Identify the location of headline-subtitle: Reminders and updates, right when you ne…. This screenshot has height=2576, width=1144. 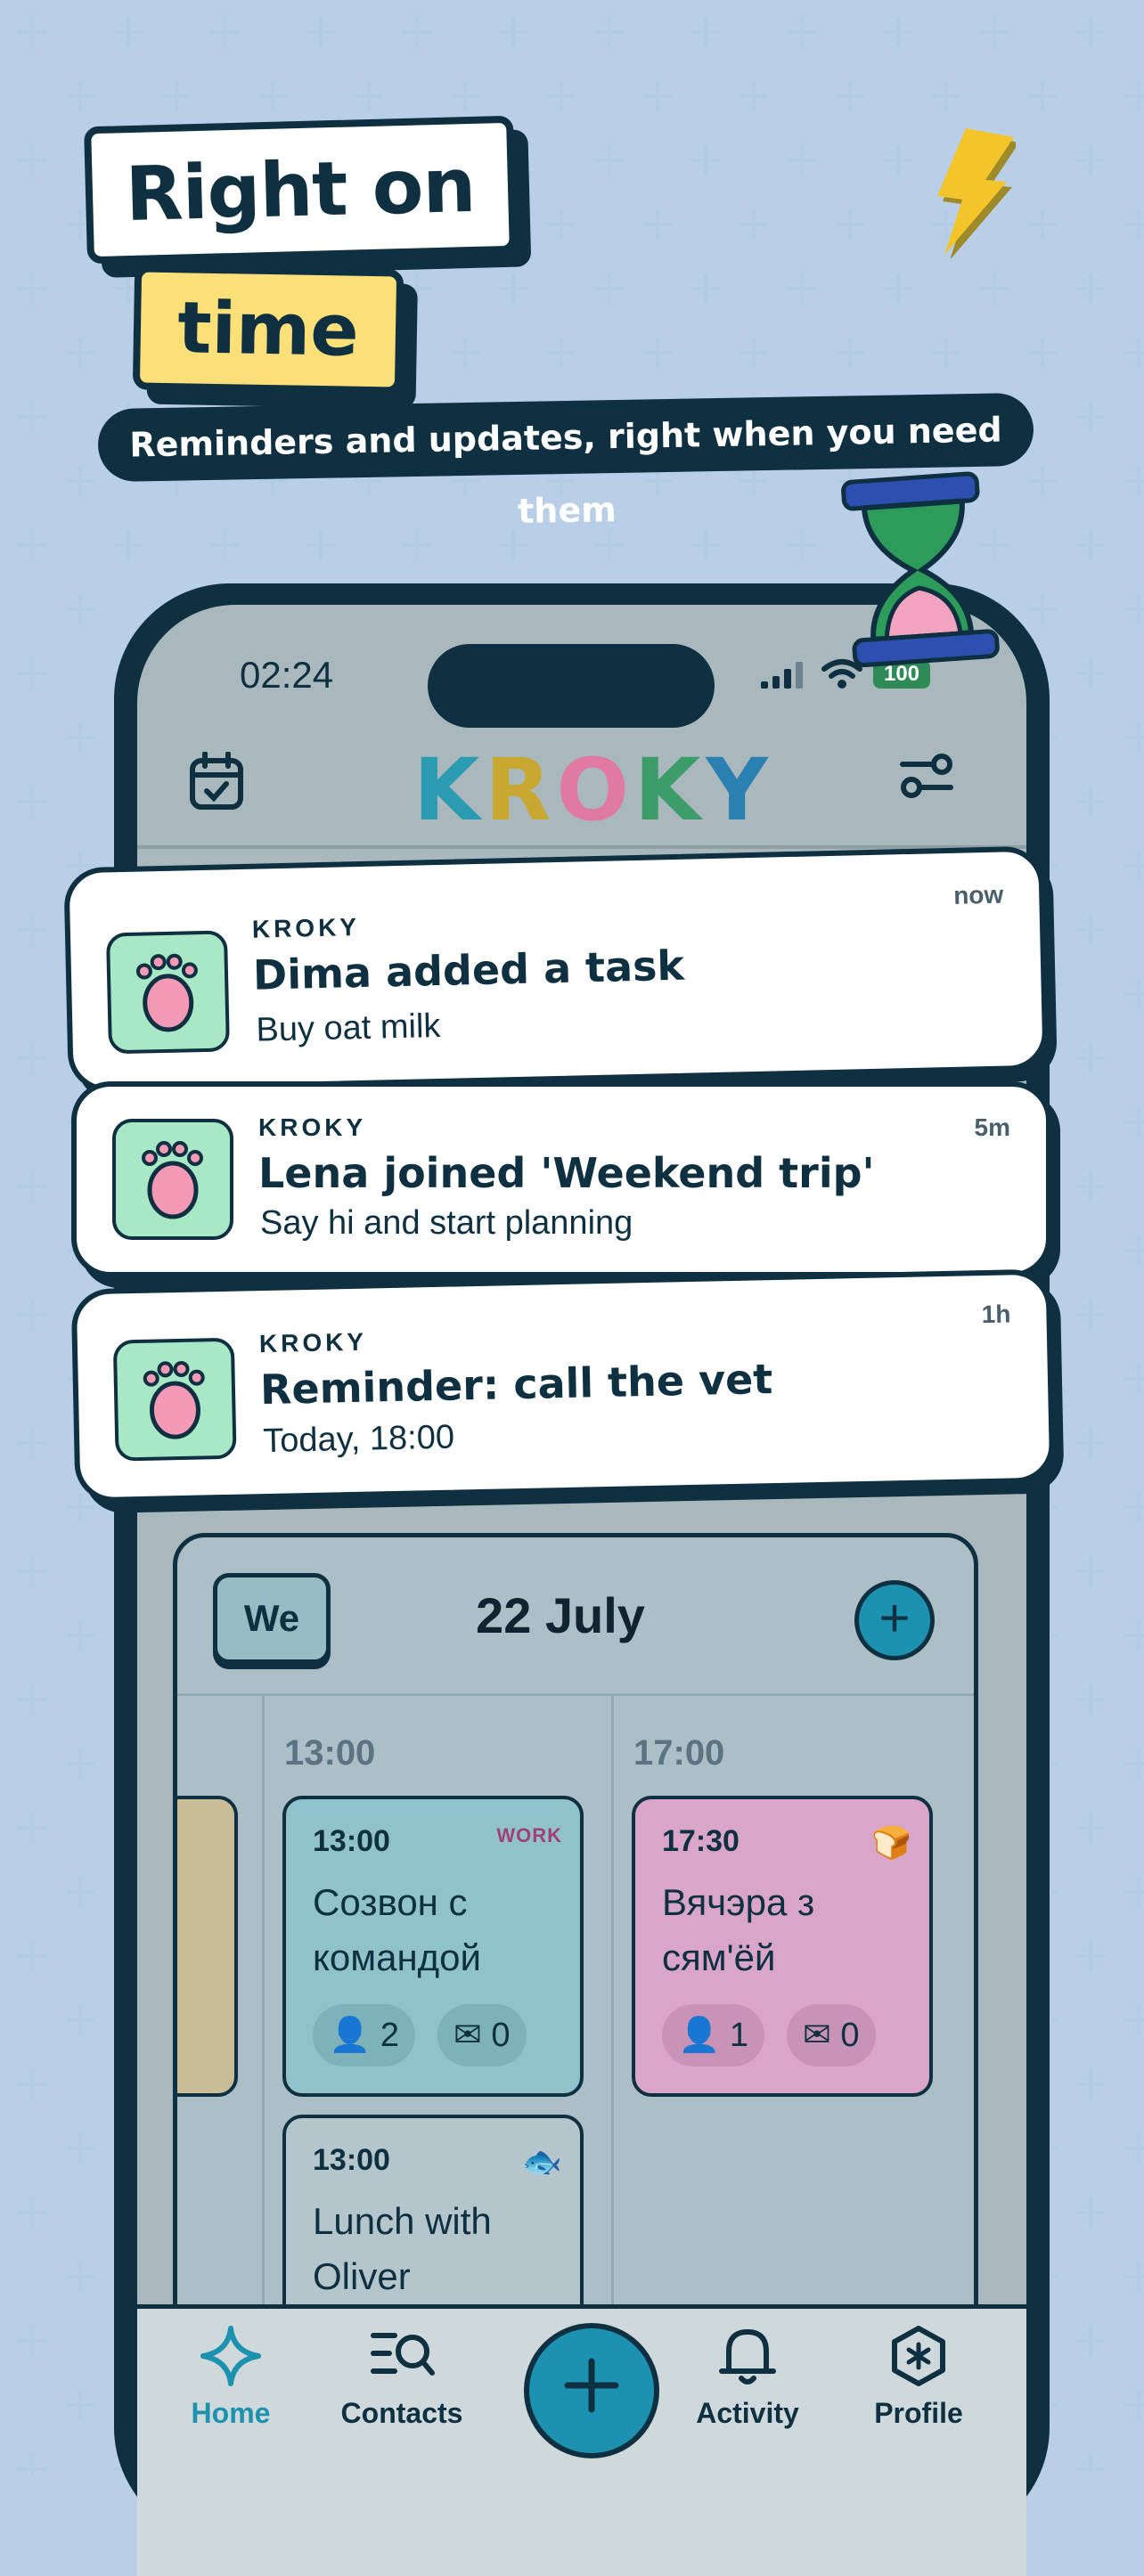
(565, 461).